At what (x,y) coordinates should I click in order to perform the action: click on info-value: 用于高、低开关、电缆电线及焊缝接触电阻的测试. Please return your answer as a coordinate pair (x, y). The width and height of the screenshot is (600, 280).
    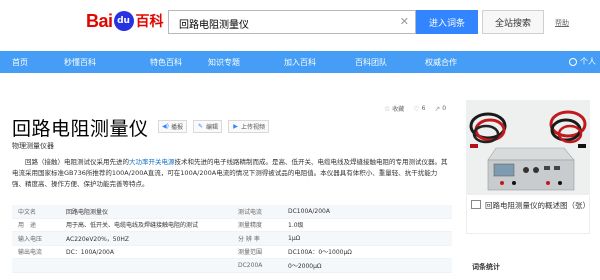
    Looking at the image, I should click on (132, 226).